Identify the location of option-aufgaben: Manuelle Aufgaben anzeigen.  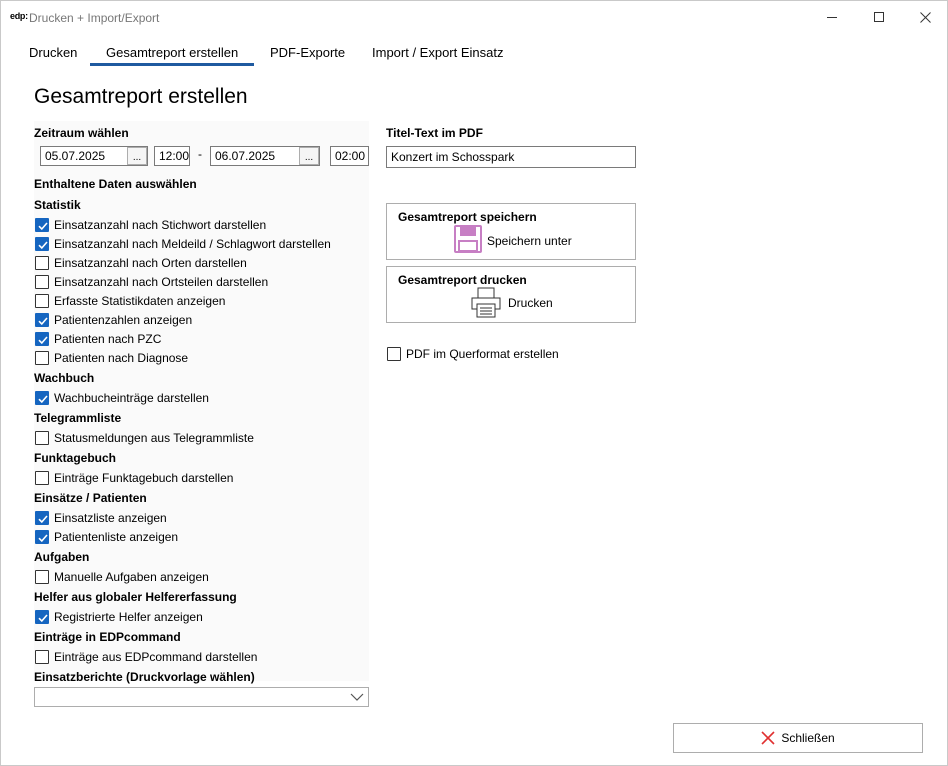
(122, 577).